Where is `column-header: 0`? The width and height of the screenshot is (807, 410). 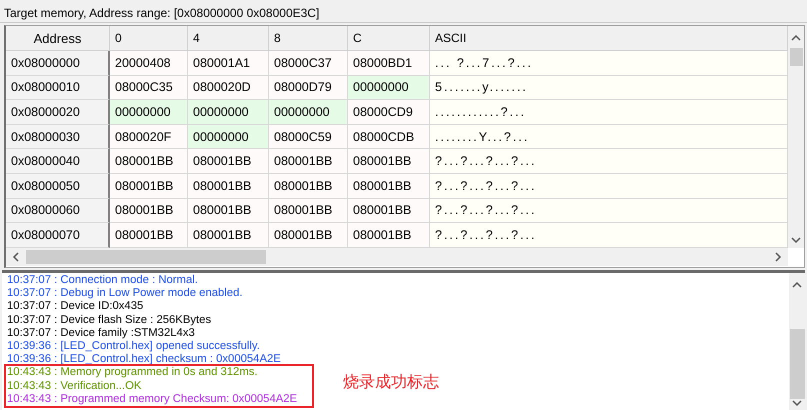
column-header: 0 is located at coordinates (149, 38).